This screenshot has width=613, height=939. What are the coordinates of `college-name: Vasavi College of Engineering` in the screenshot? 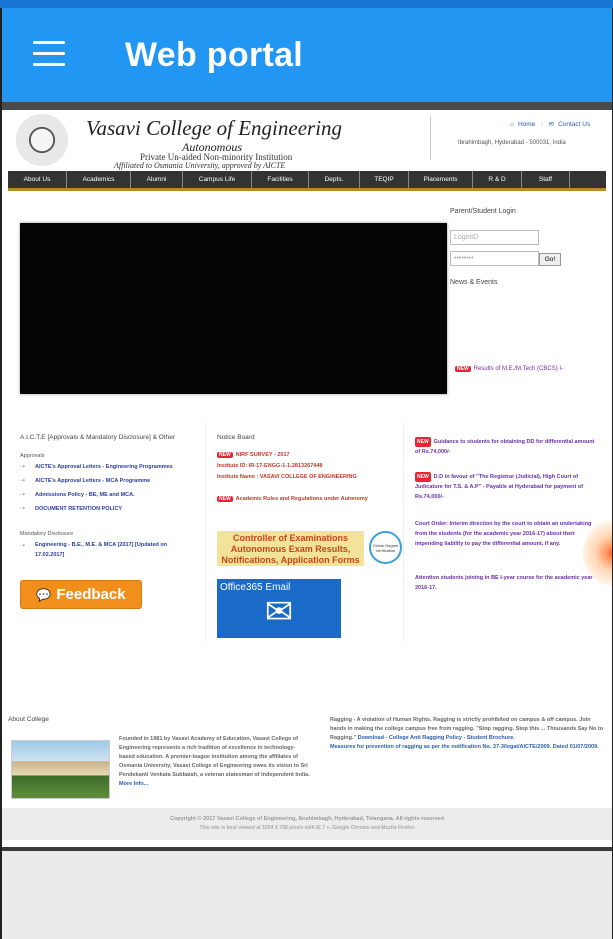 It's located at (214, 128).